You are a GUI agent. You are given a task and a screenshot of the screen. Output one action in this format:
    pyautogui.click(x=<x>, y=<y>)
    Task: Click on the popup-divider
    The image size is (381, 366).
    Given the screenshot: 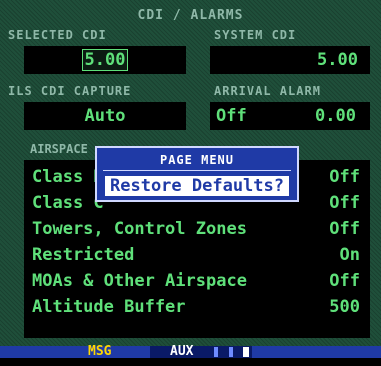 What is the action you would take?
    pyautogui.click(x=197, y=170)
    